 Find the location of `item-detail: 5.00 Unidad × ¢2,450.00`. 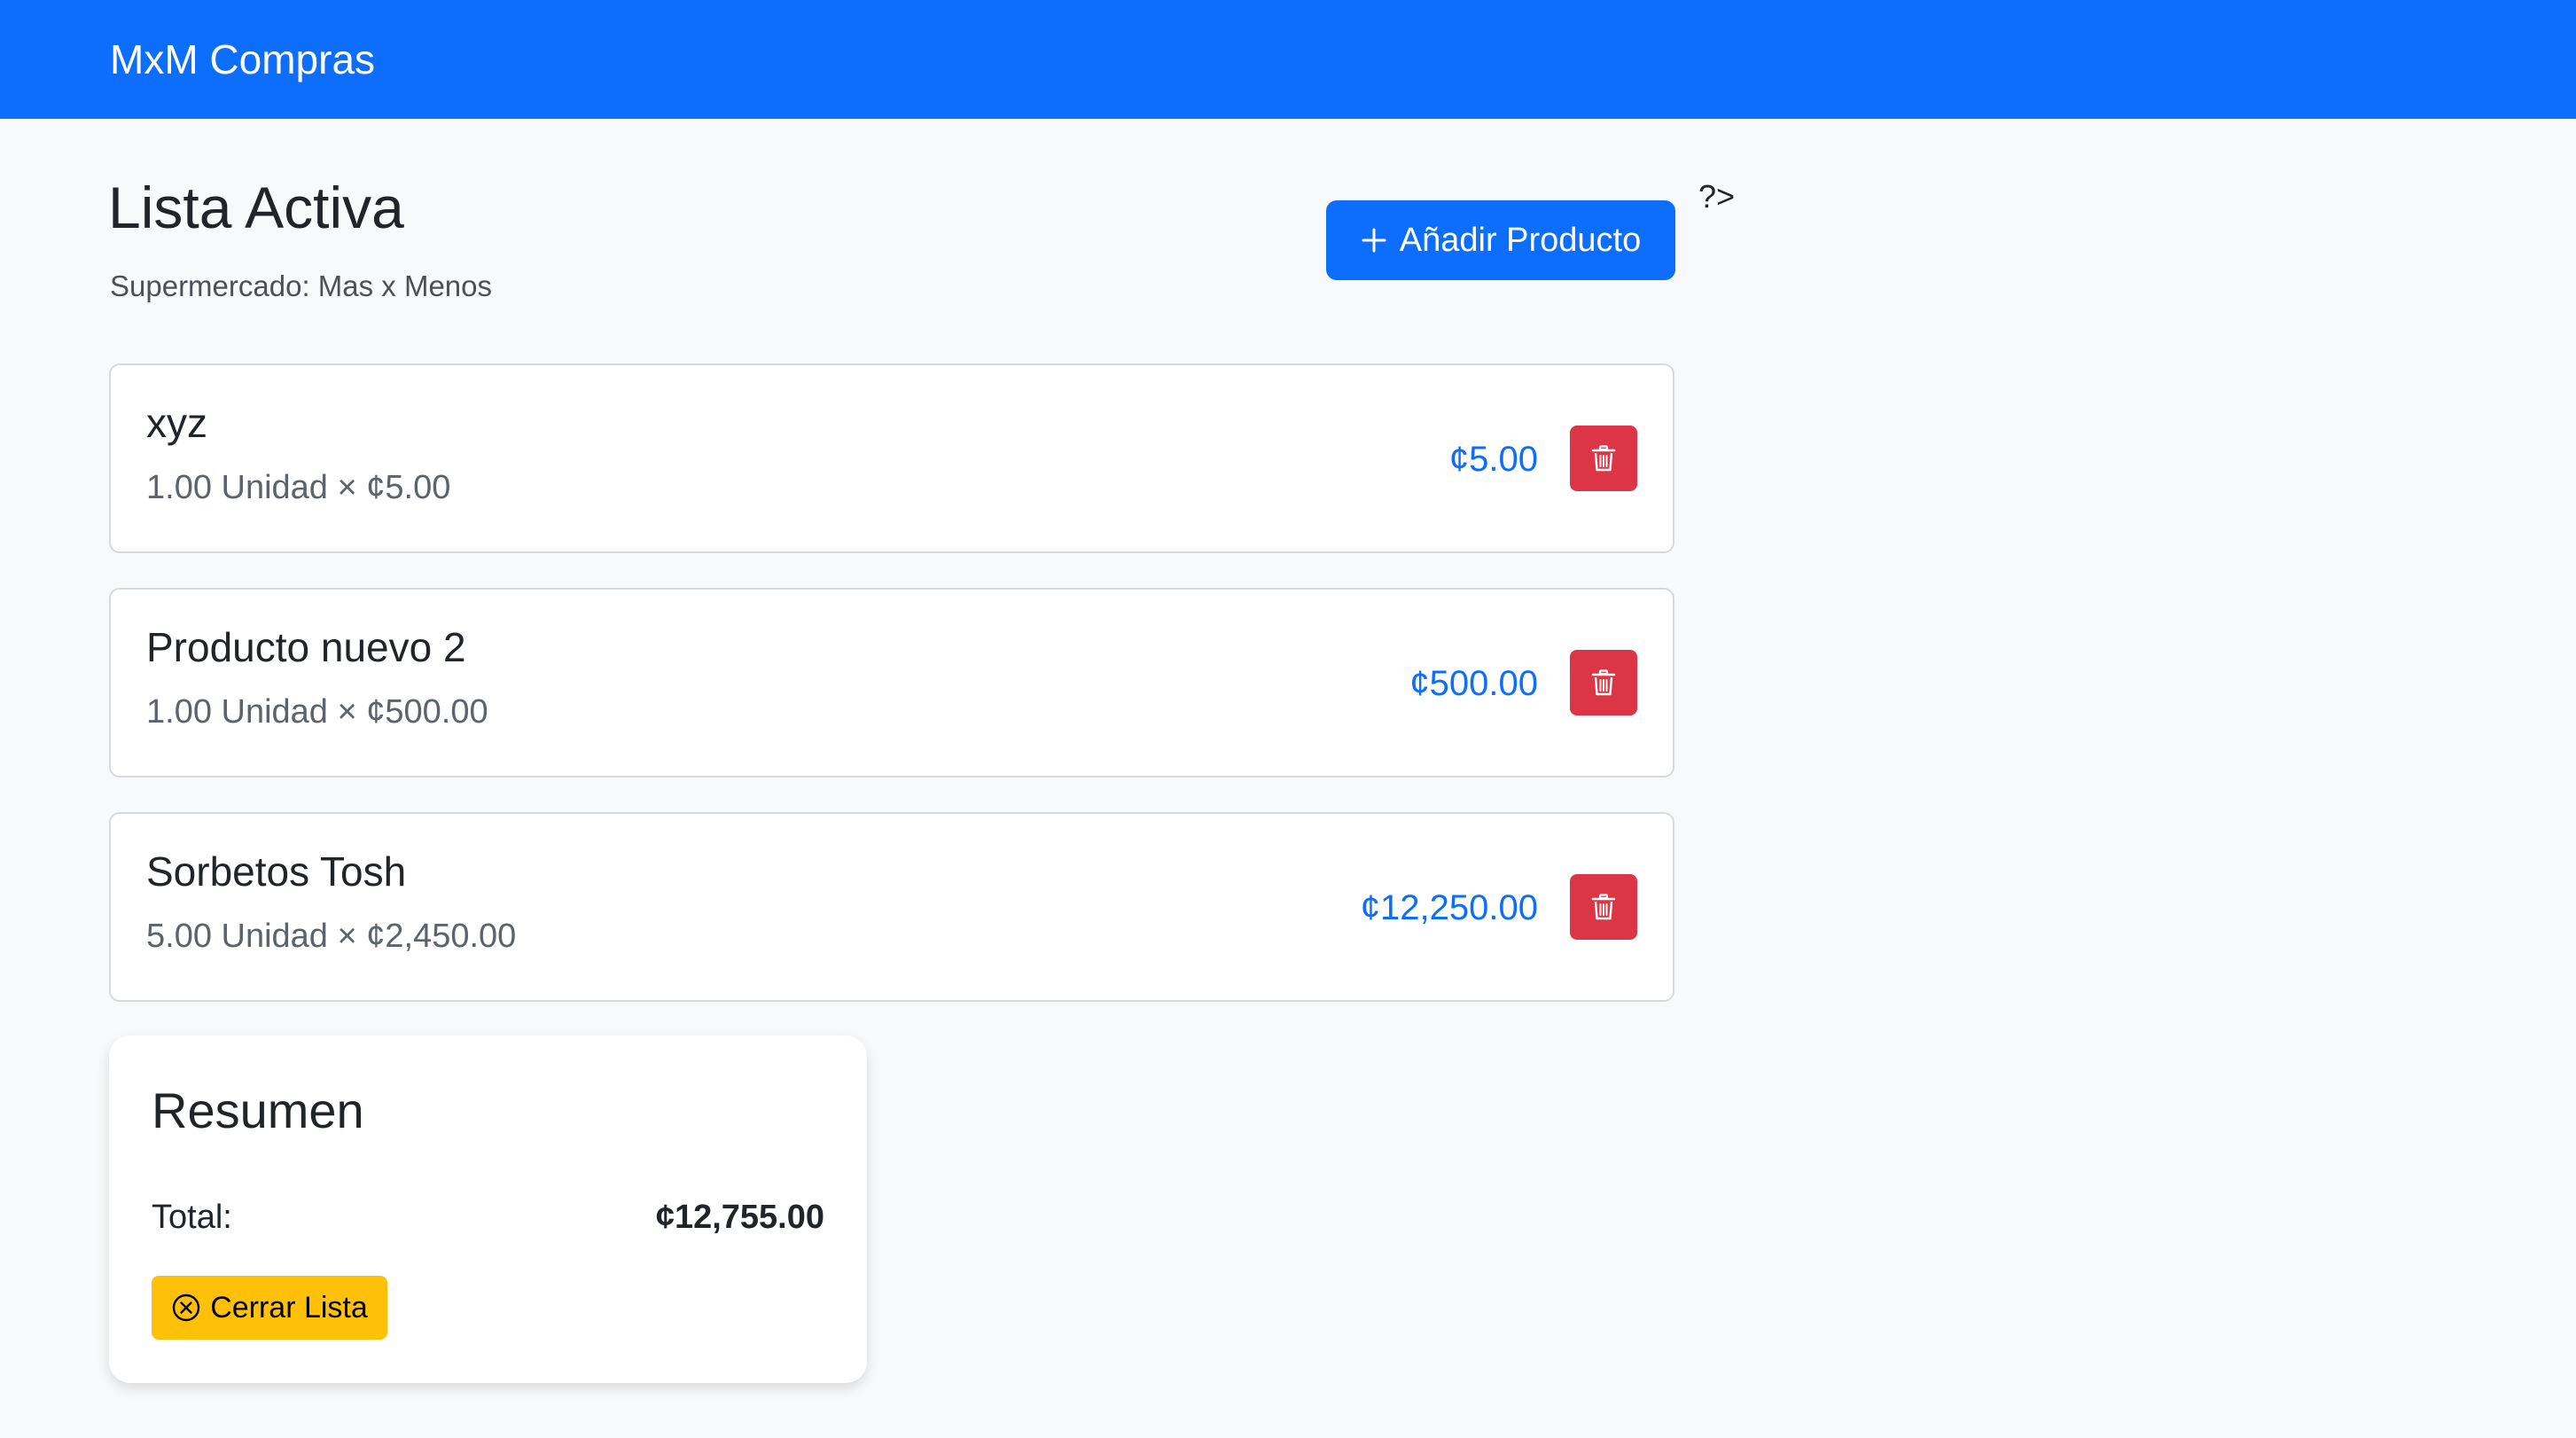

item-detail: 5.00 Unidad × ¢2,450.00 is located at coordinates (331, 937).